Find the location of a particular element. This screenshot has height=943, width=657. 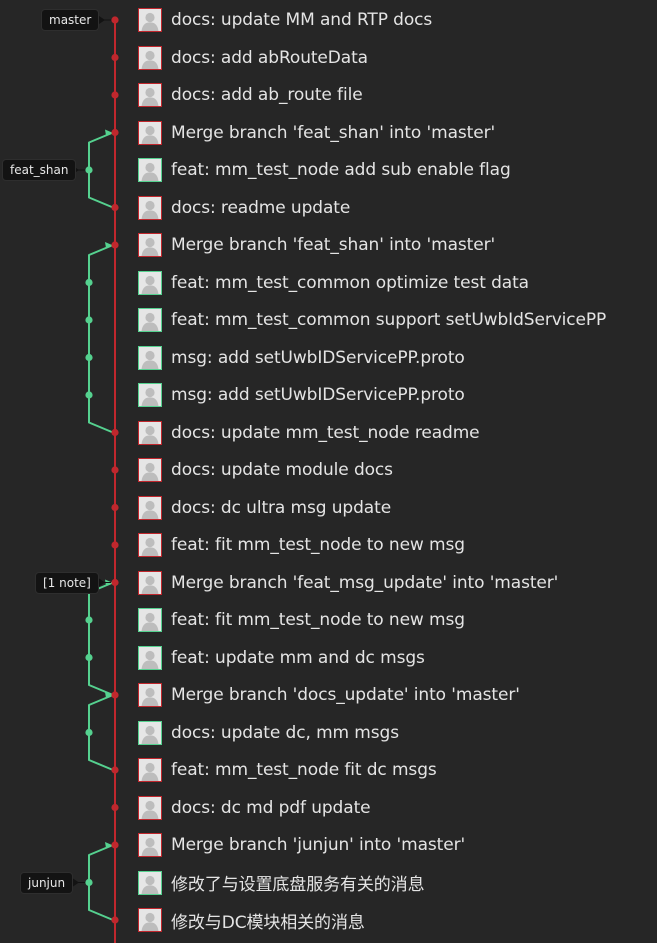

commit-message: feat: mm_test_common optimize test data is located at coordinates (350, 282).